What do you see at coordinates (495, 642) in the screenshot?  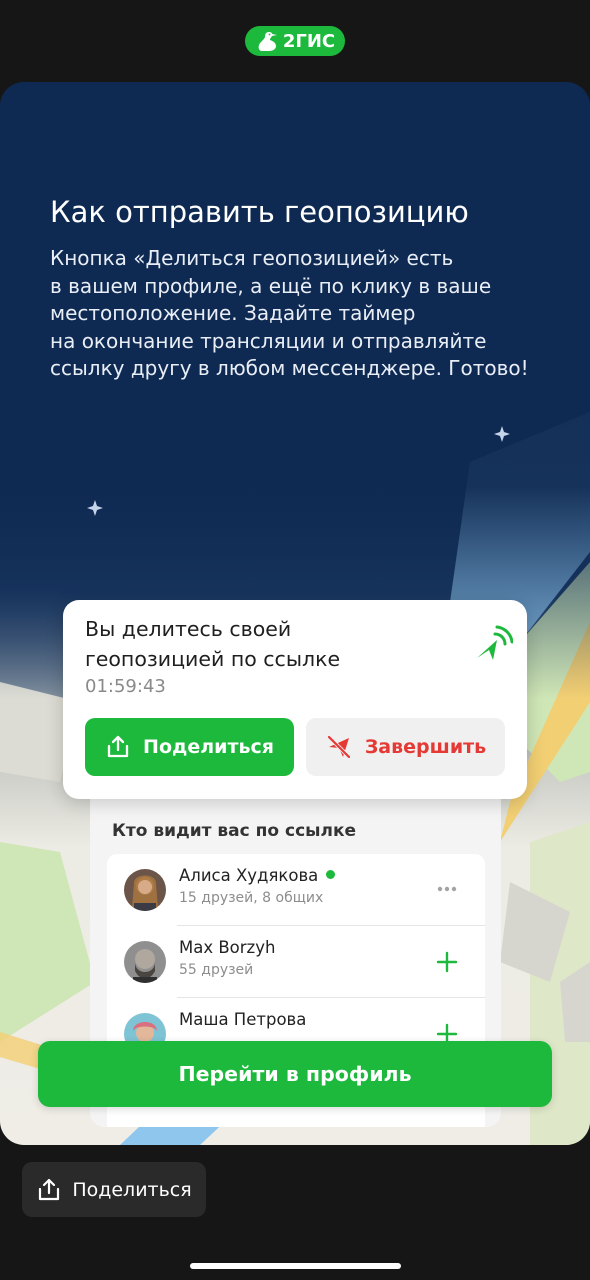 I see `location-broadcast-icon` at bounding box center [495, 642].